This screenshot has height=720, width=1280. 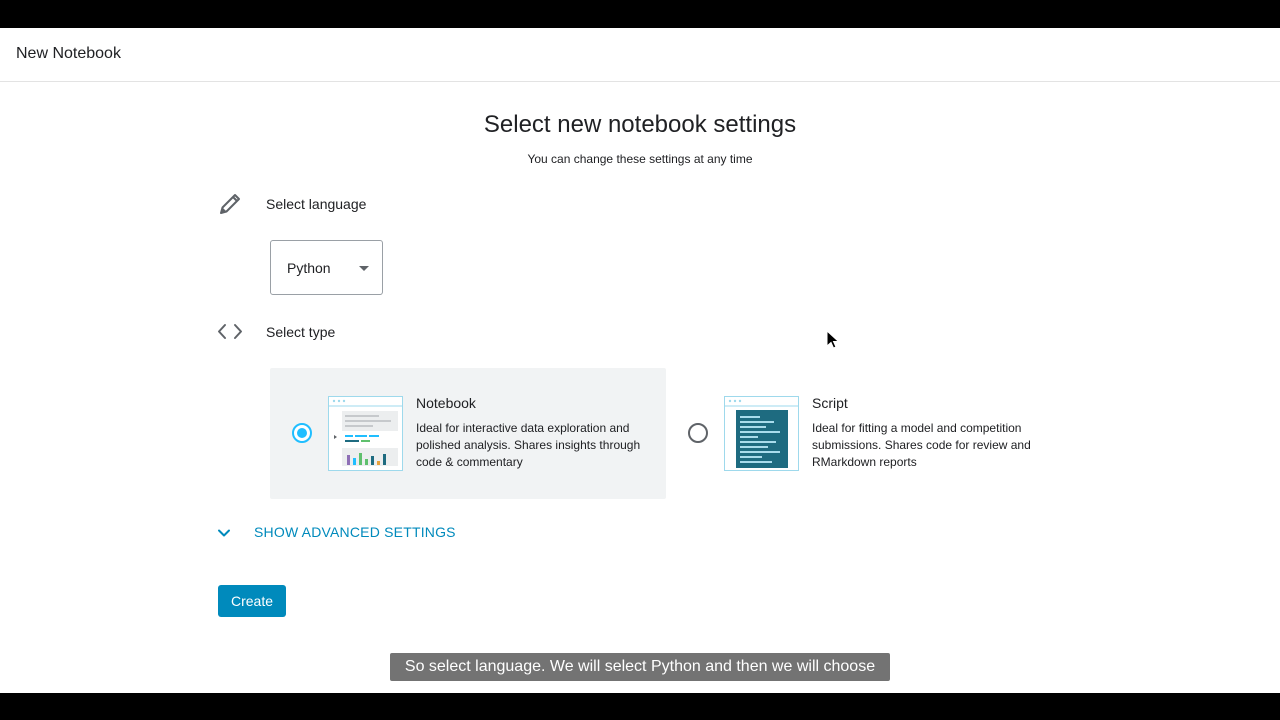 I want to click on notebook-title: Notebook, so click(x=446, y=403).